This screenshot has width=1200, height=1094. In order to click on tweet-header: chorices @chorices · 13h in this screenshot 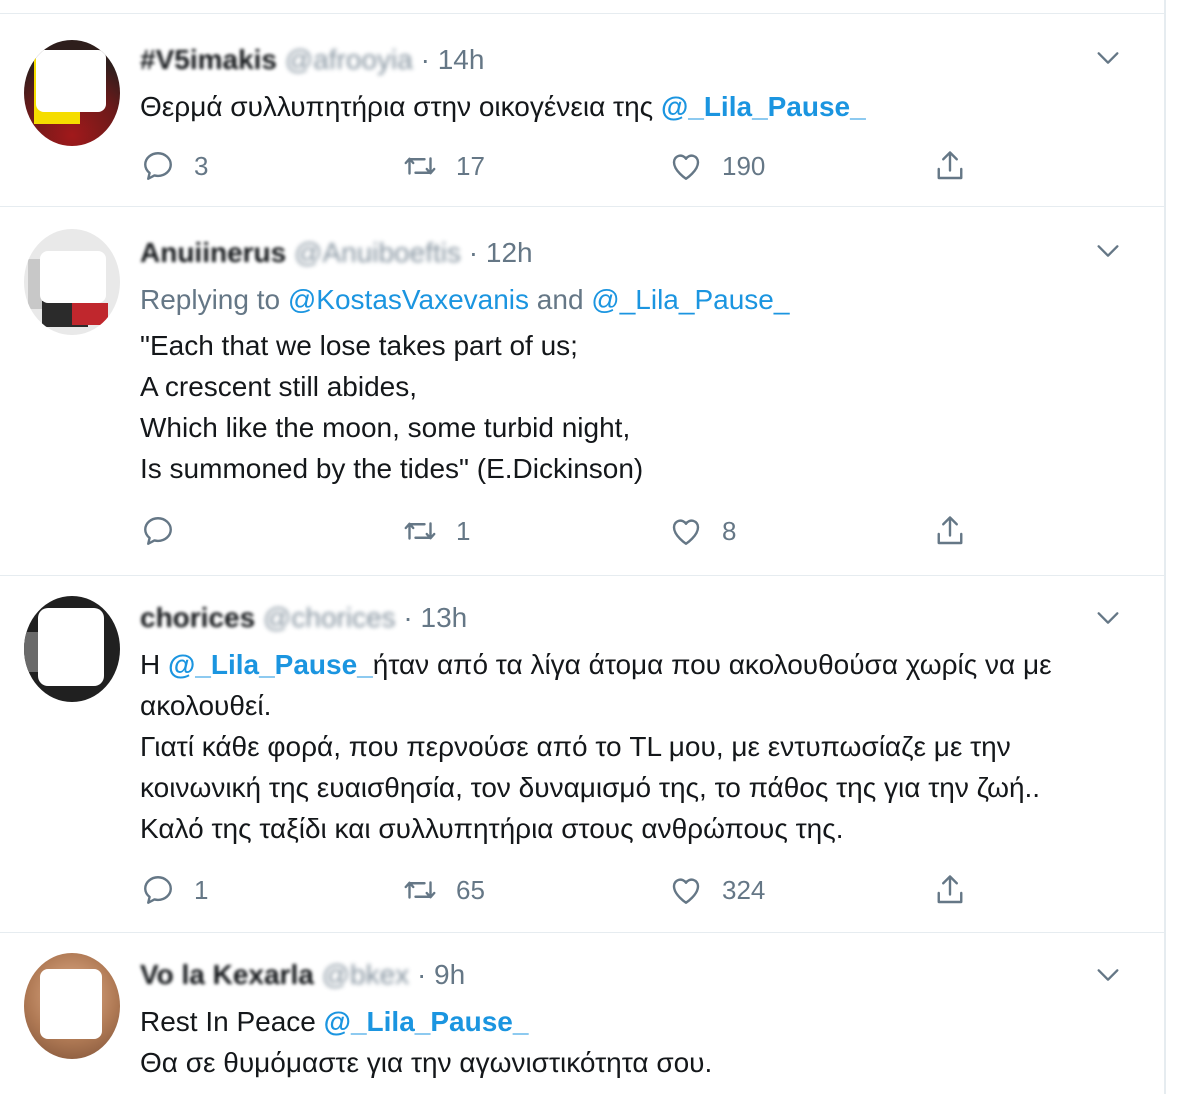, I will do `click(303, 618)`.